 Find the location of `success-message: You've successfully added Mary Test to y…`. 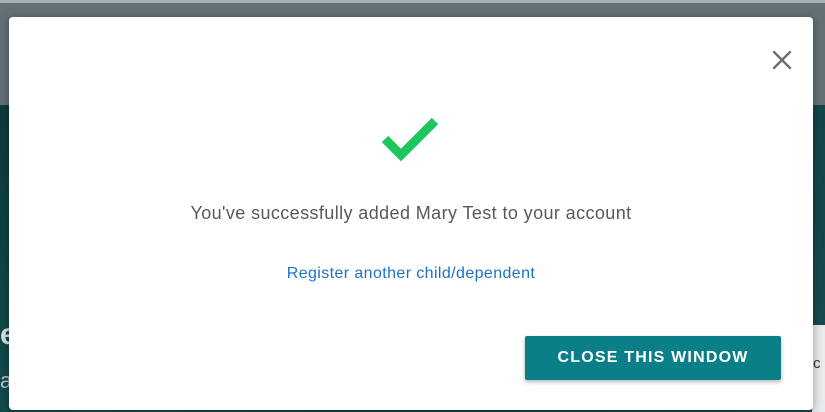

success-message: You've successfully added Mary Test to y… is located at coordinates (411, 213).